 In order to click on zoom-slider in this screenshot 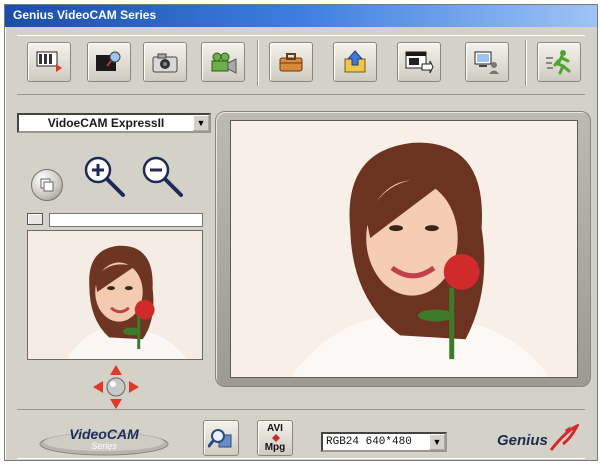, I will do `click(115, 220)`.